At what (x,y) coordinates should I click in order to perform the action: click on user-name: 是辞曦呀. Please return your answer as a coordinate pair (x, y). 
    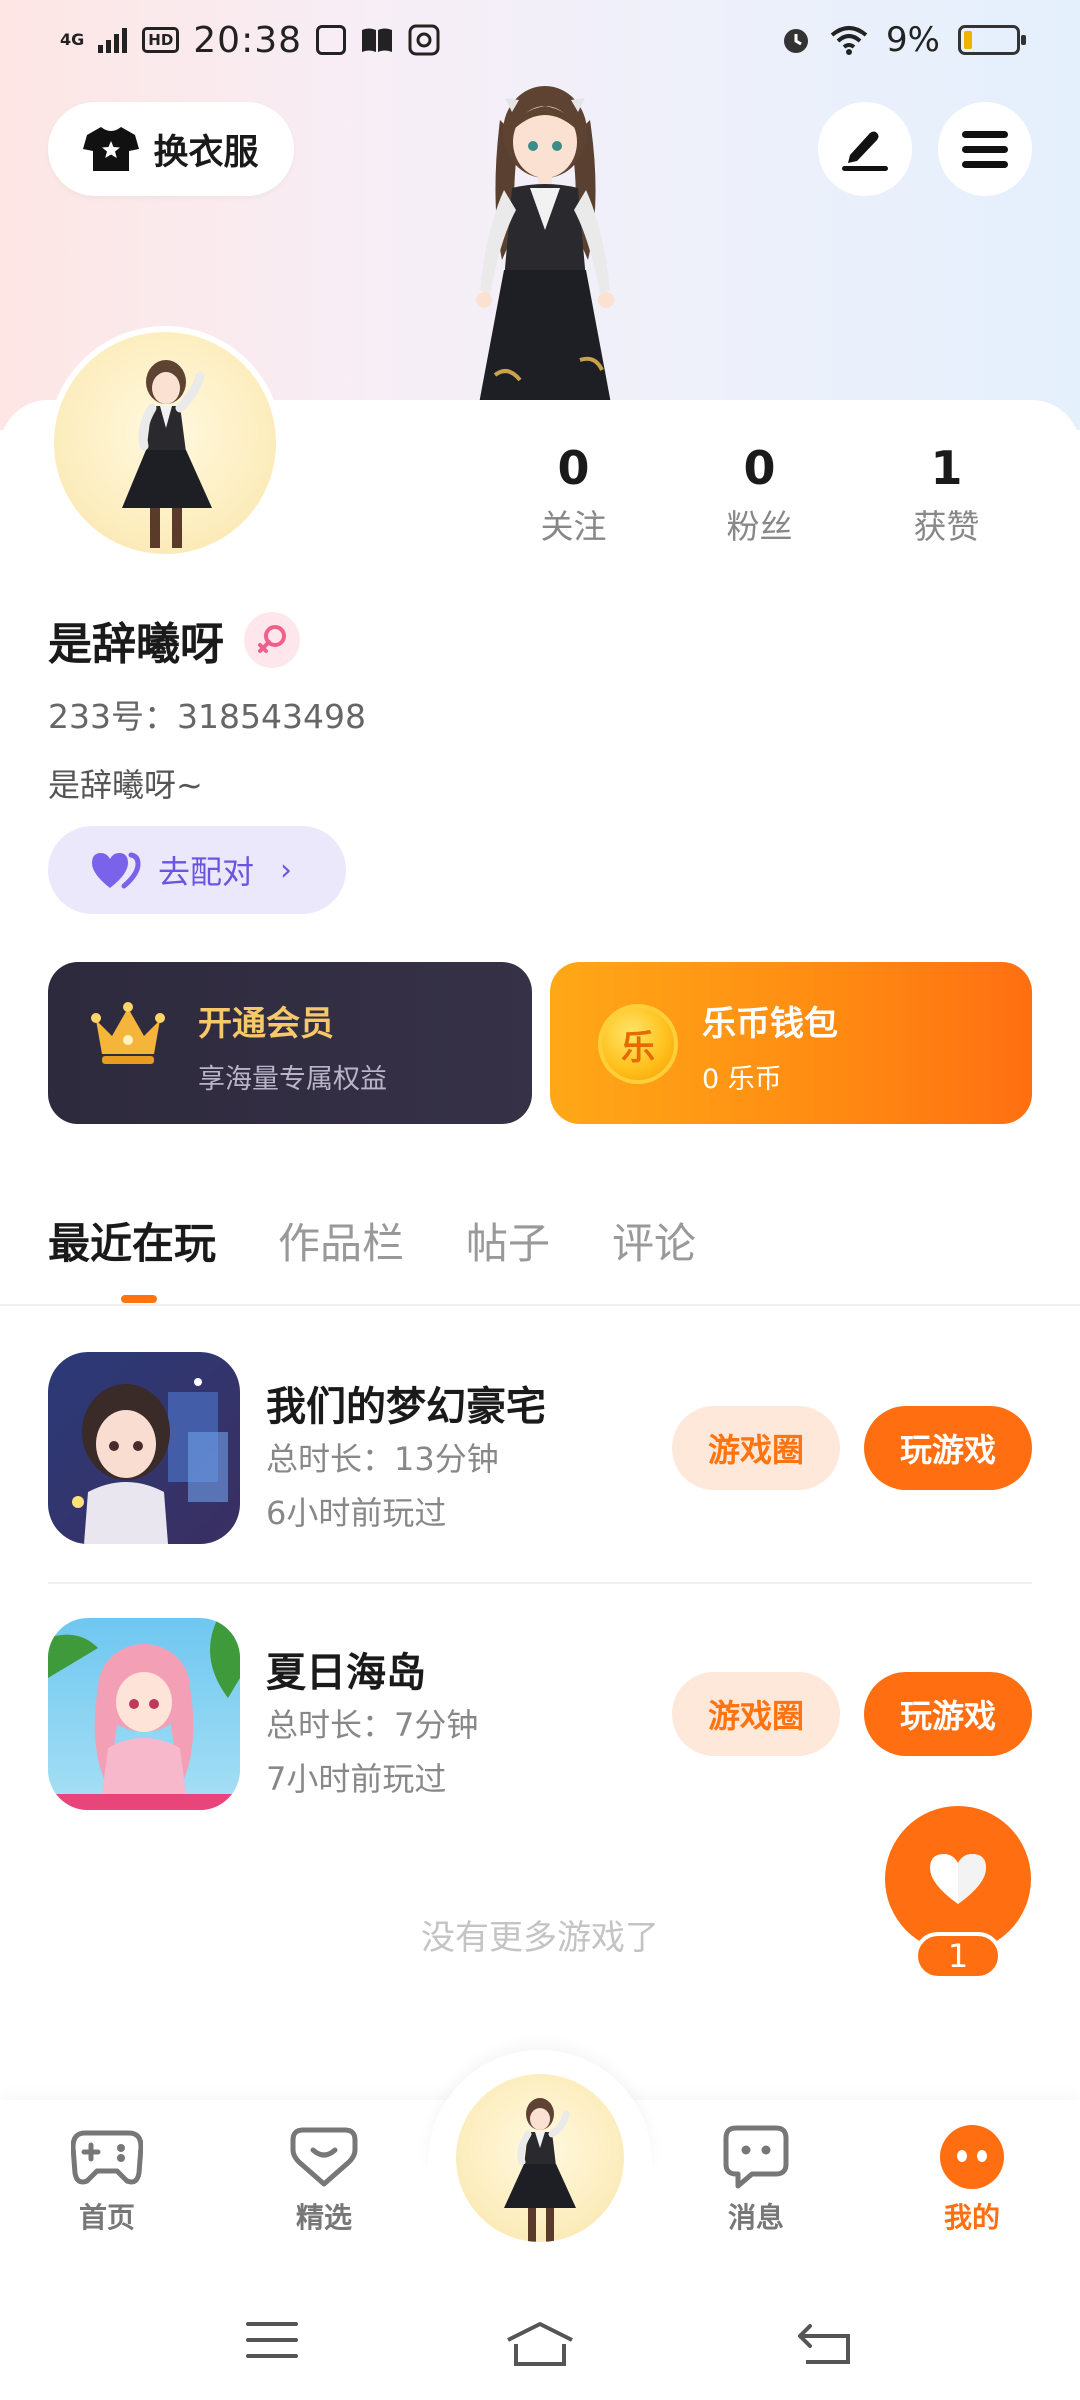
    Looking at the image, I should click on (136, 644).